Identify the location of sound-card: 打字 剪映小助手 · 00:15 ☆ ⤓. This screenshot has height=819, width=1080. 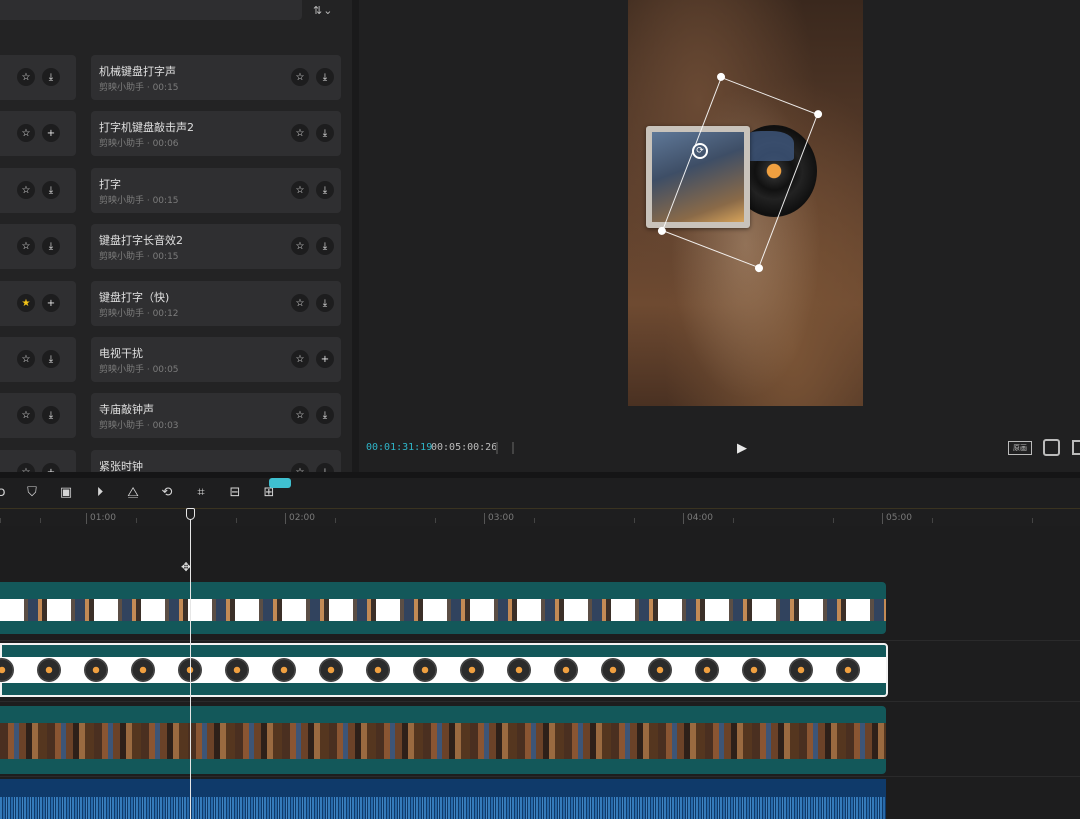
(216, 190).